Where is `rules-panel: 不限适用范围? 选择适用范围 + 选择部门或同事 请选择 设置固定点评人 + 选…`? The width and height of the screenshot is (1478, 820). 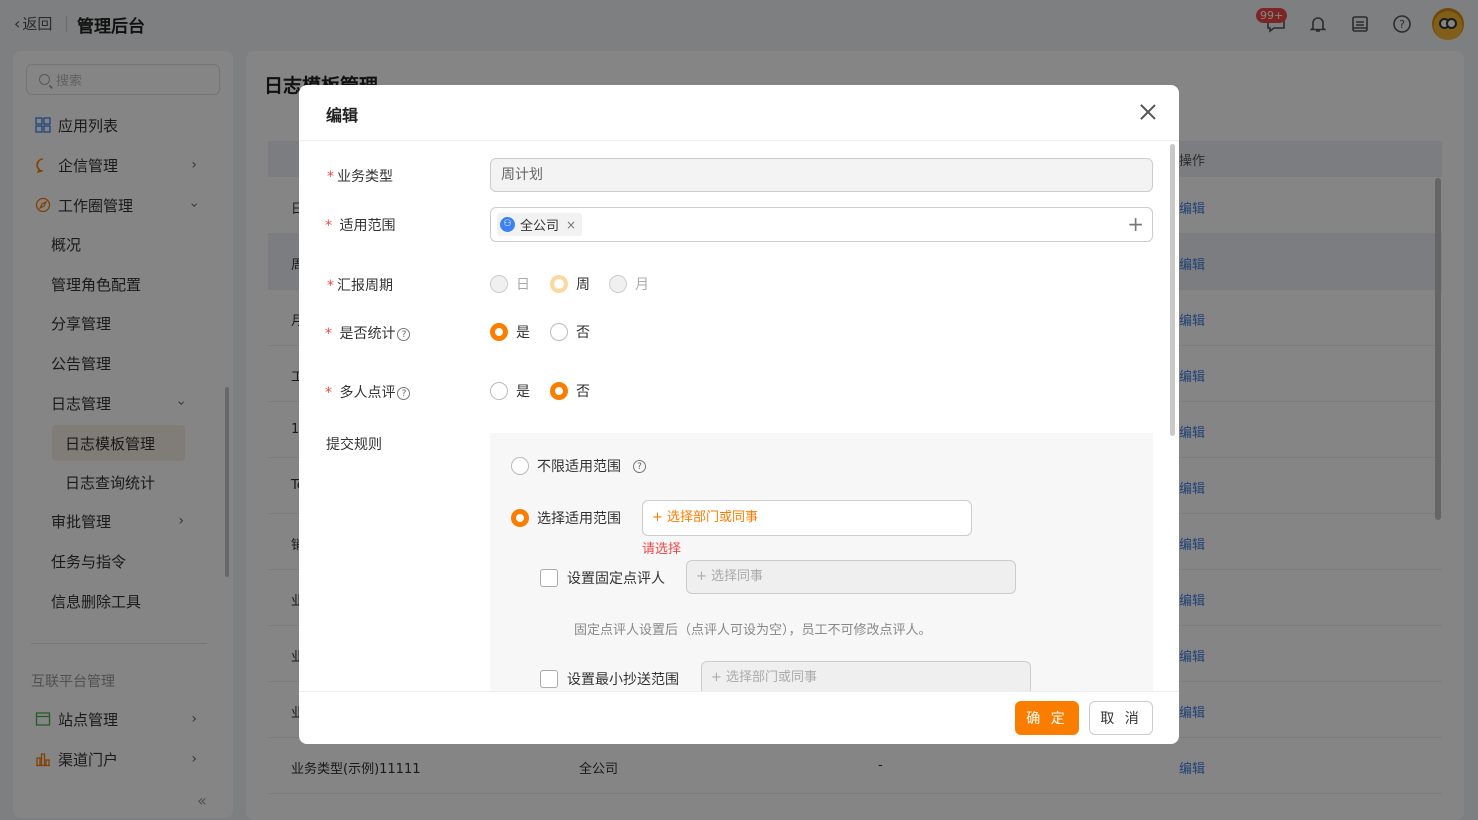 rules-panel: 不限适用范围? 选择适用范围 + 选择部门或同事 请选择 设置固定点评人 + 选… is located at coordinates (821, 562).